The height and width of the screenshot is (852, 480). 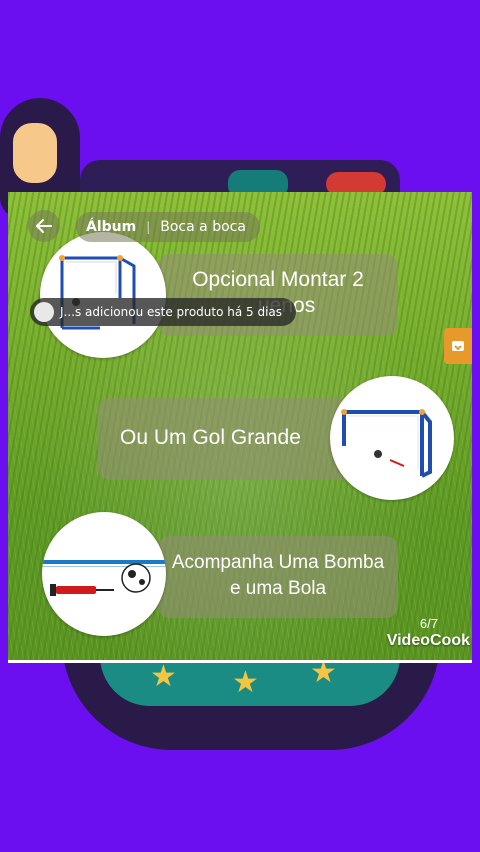 What do you see at coordinates (278, 577) in the screenshot?
I see `slide-text-panel-3: Acompanha Uma Bomba e uma Bola` at bounding box center [278, 577].